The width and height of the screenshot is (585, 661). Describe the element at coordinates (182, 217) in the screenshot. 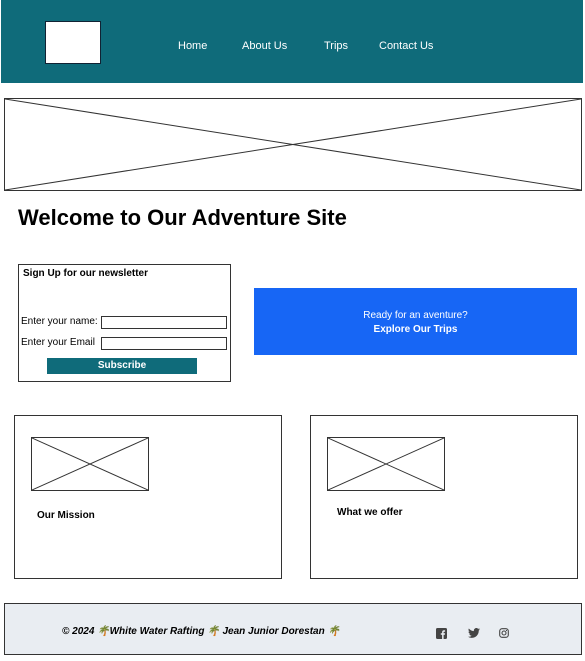

I see `page-title: Welcome to Our Adventure Site` at that location.